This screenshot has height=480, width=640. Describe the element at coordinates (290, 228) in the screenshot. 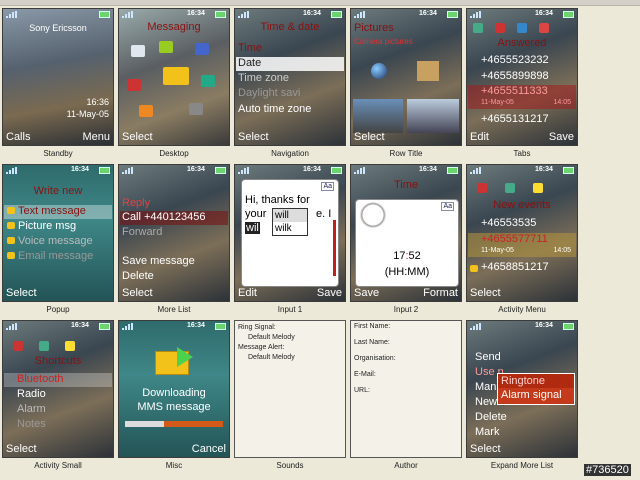

I see `suggestion-item: wilk` at that location.